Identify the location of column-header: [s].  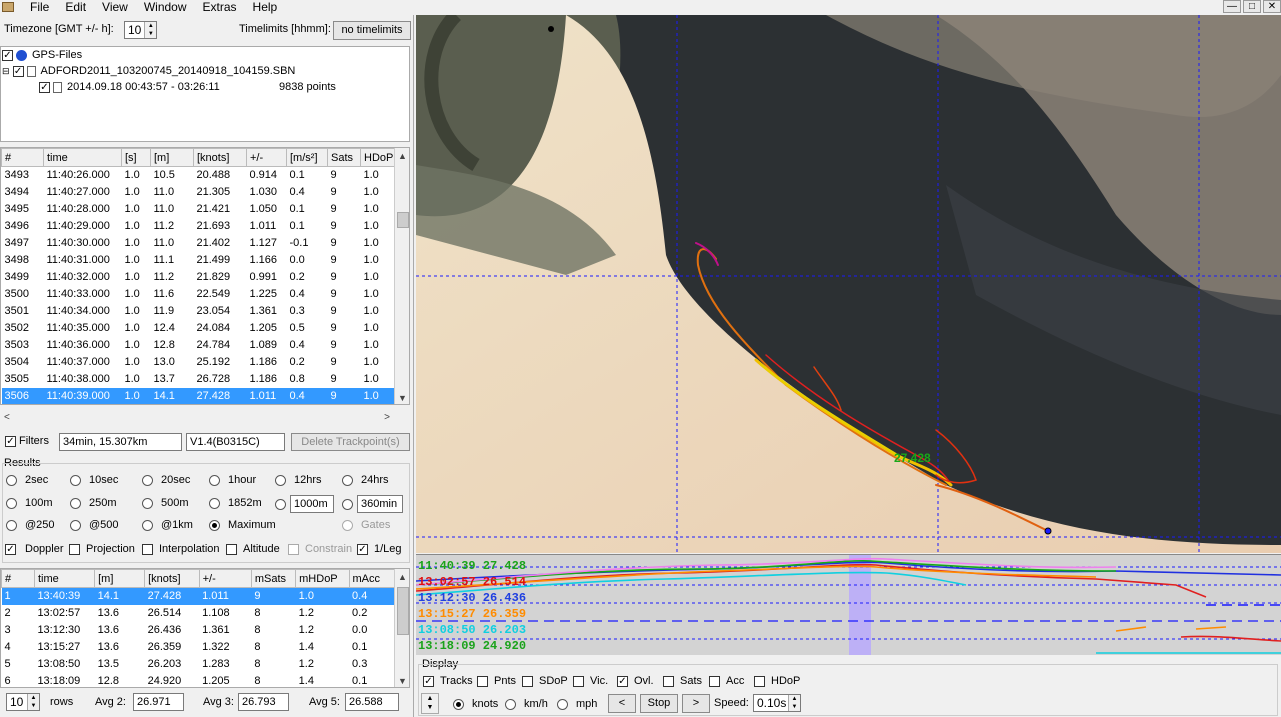
(136, 157).